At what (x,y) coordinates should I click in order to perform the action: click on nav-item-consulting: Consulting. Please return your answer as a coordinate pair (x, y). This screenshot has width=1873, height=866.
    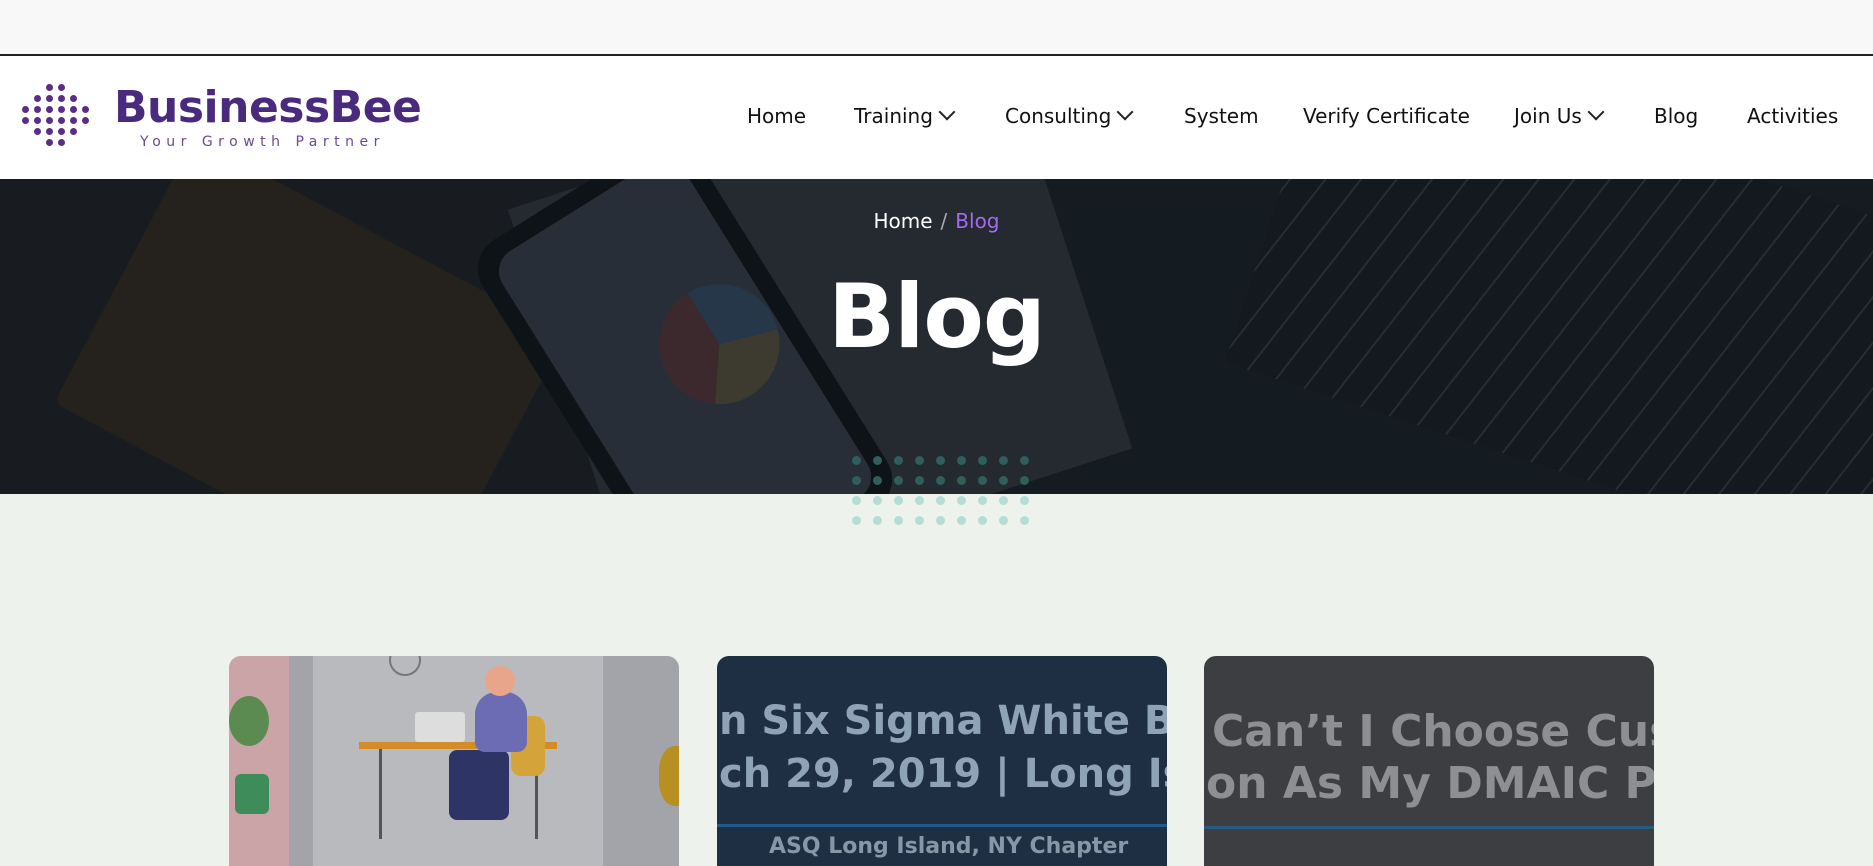
    Looking at the image, I should click on (1069, 115).